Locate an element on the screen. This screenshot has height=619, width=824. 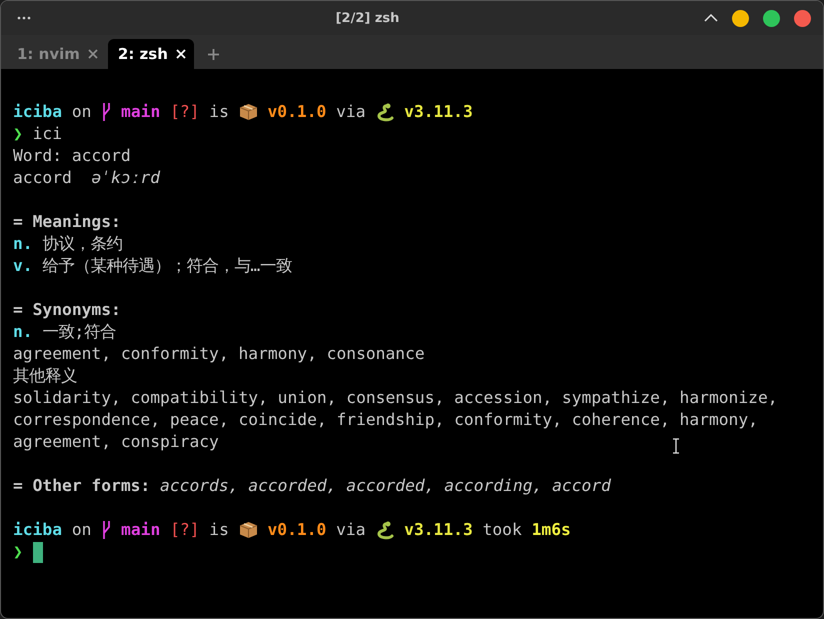
chevron-up-icon is located at coordinates (711, 18).